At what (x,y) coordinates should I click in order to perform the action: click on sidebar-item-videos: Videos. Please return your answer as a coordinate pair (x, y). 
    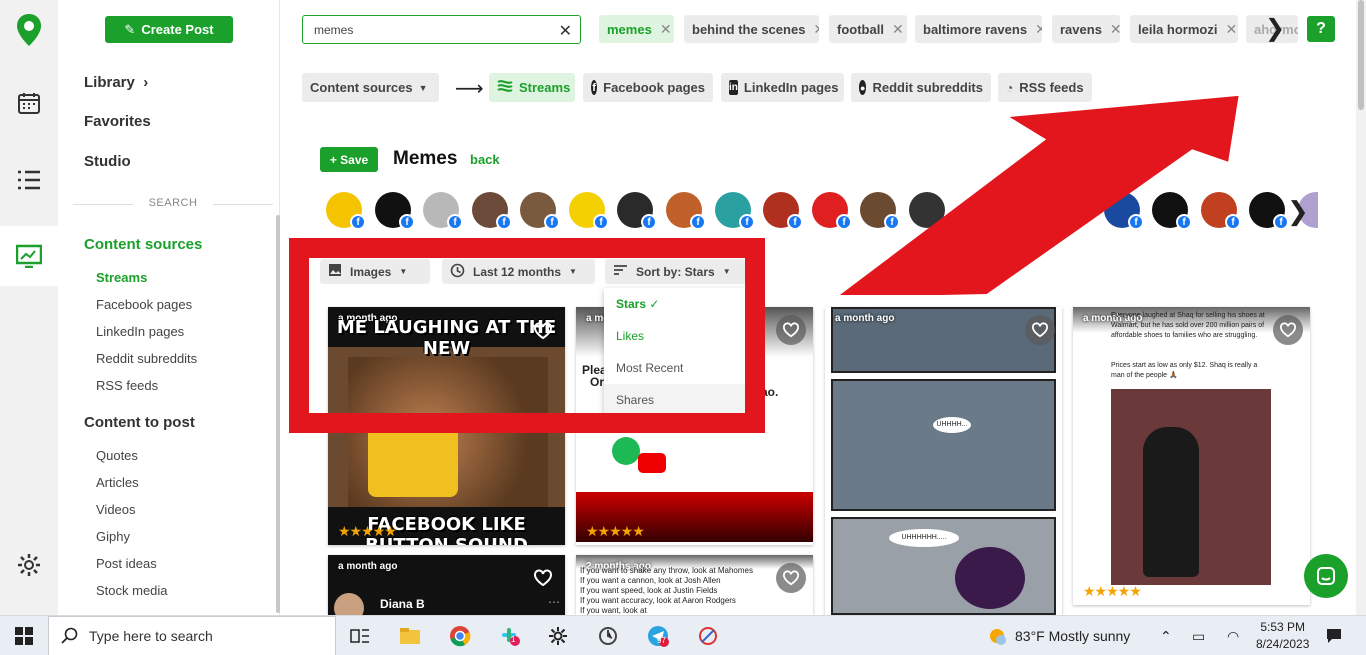
    Looking at the image, I should click on (116, 509).